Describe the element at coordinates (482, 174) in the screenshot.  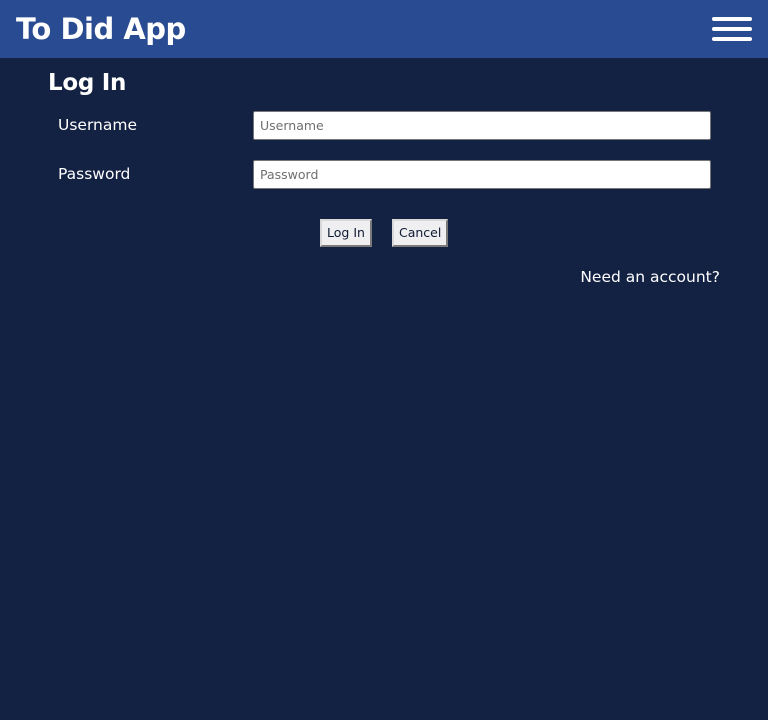
I see `password-input` at that location.